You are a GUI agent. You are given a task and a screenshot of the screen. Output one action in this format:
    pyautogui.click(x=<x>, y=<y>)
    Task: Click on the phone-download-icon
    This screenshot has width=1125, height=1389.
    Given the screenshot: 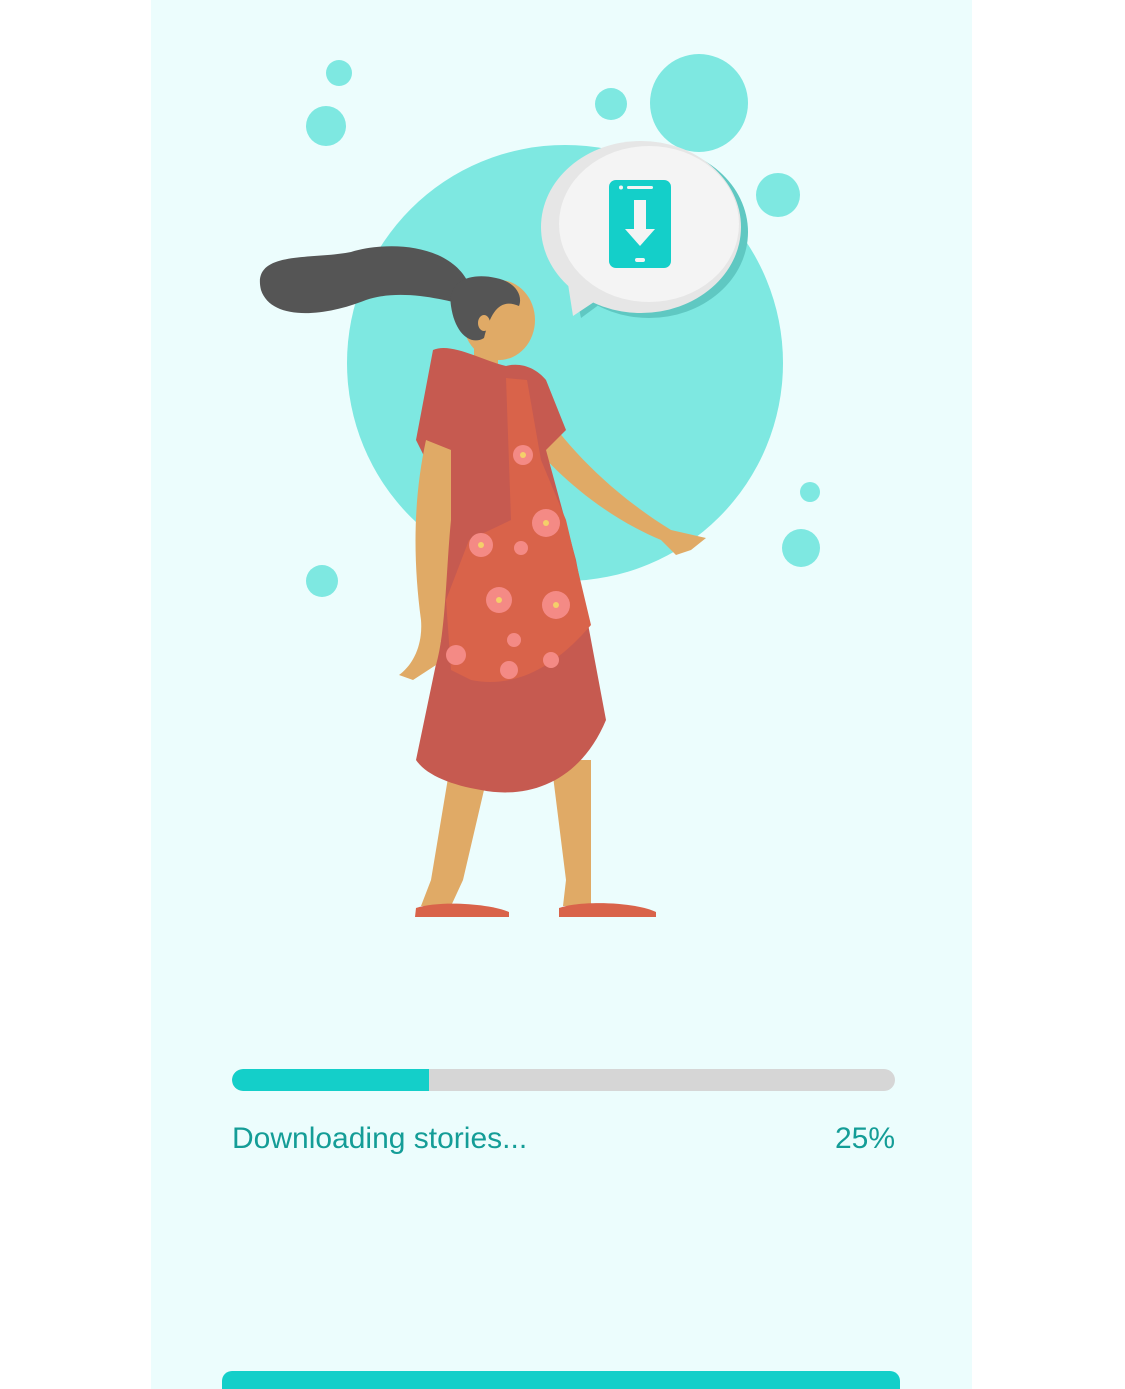 What is the action you would take?
    pyautogui.click(x=640, y=224)
    